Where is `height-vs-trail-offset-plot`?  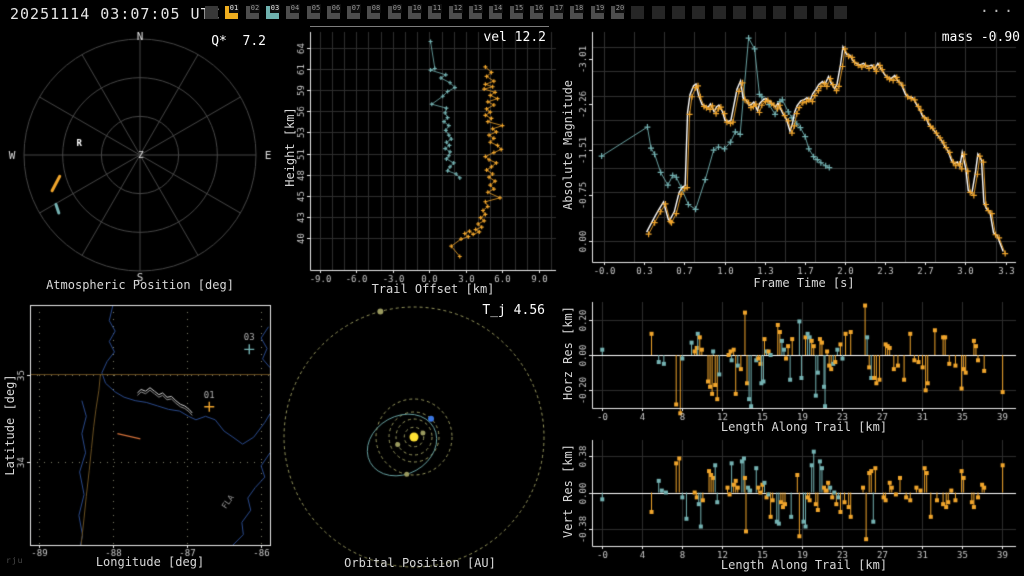 height-vs-trail-offset-plot is located at coordinates (420, 163).